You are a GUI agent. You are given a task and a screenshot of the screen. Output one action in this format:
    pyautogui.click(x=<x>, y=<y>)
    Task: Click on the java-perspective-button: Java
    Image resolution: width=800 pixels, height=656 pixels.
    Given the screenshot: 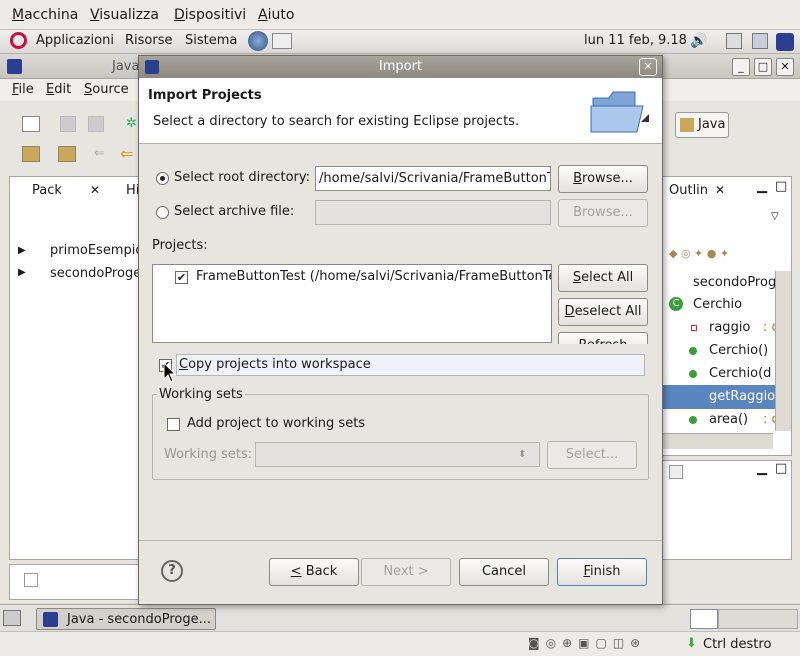 What is the action you would take?
    pyautogui.click(x=702, y=125)
    